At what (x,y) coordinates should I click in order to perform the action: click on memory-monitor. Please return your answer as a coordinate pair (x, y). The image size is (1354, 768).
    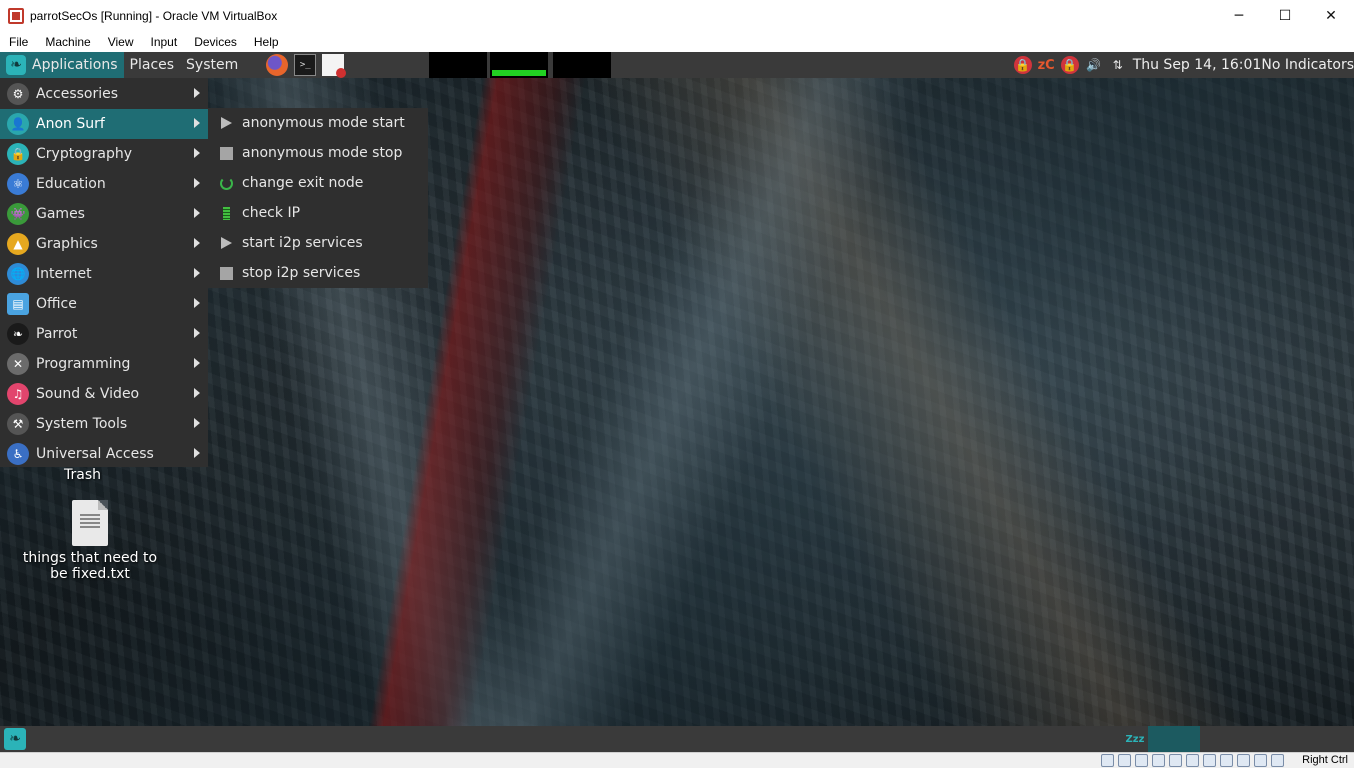
    Looking at the image, I should click on (519, 65).